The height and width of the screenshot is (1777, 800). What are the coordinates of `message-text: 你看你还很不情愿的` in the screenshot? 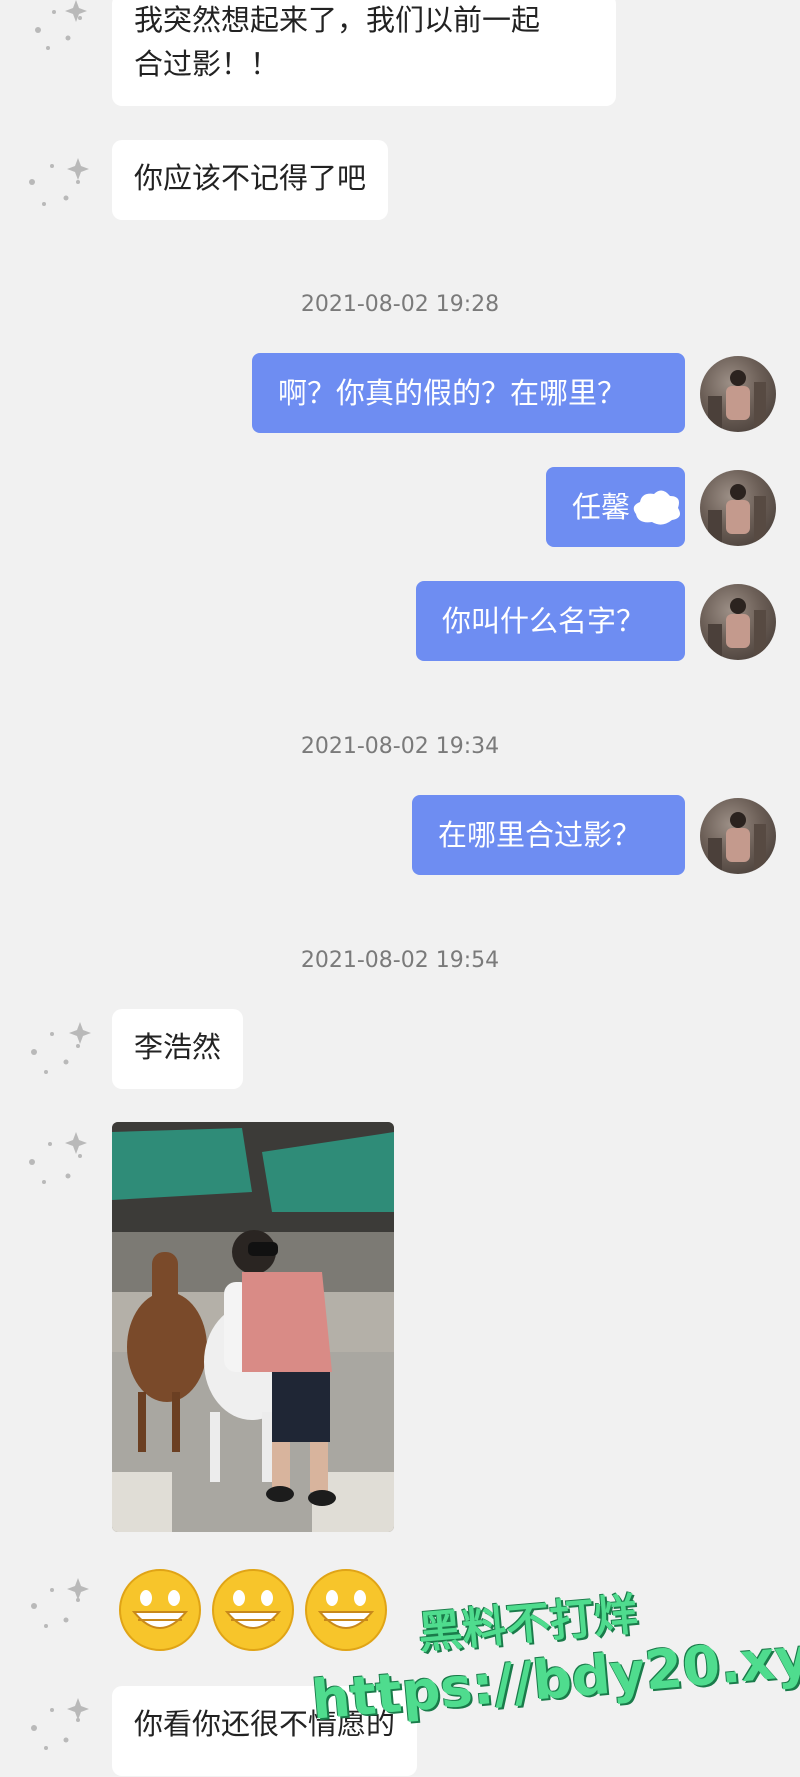 It's located at (265, 1724).